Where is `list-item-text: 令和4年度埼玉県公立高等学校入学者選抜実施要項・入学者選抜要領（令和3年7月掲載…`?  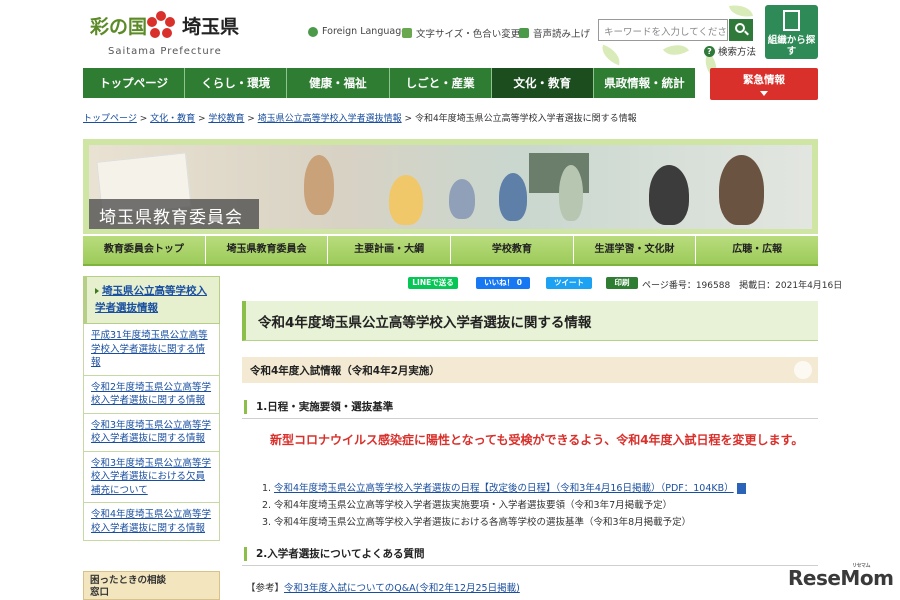 list-item-text: 令和4年度埼玉県公立高等学校入学者選抜実施要項・入学者選抜要領（令和3年7月掲載… is located at coordinates (473, 505).